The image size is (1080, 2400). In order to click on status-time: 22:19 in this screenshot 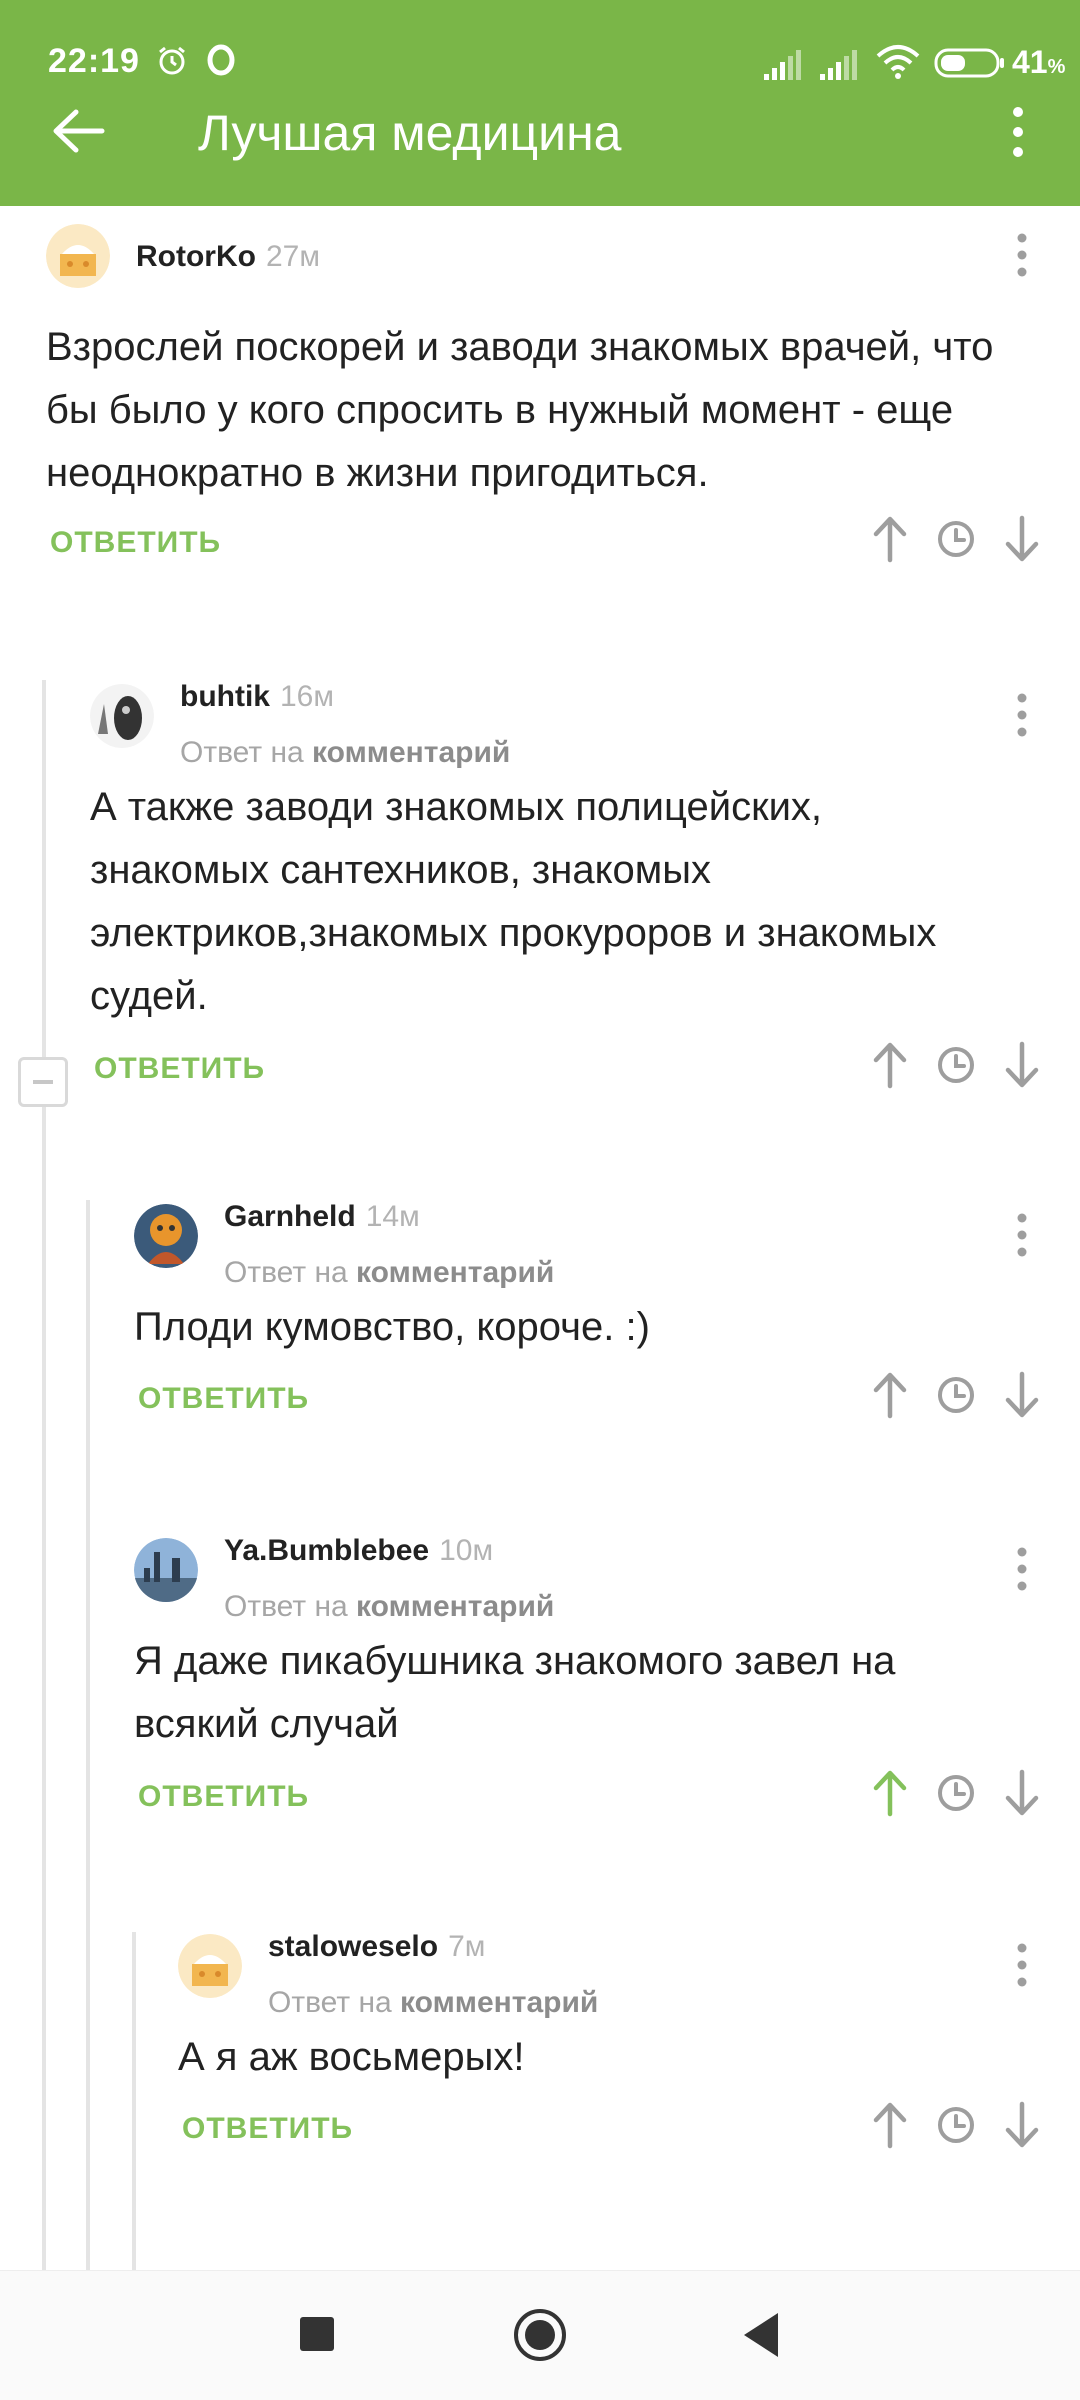, I will do `click(94, 61)`.